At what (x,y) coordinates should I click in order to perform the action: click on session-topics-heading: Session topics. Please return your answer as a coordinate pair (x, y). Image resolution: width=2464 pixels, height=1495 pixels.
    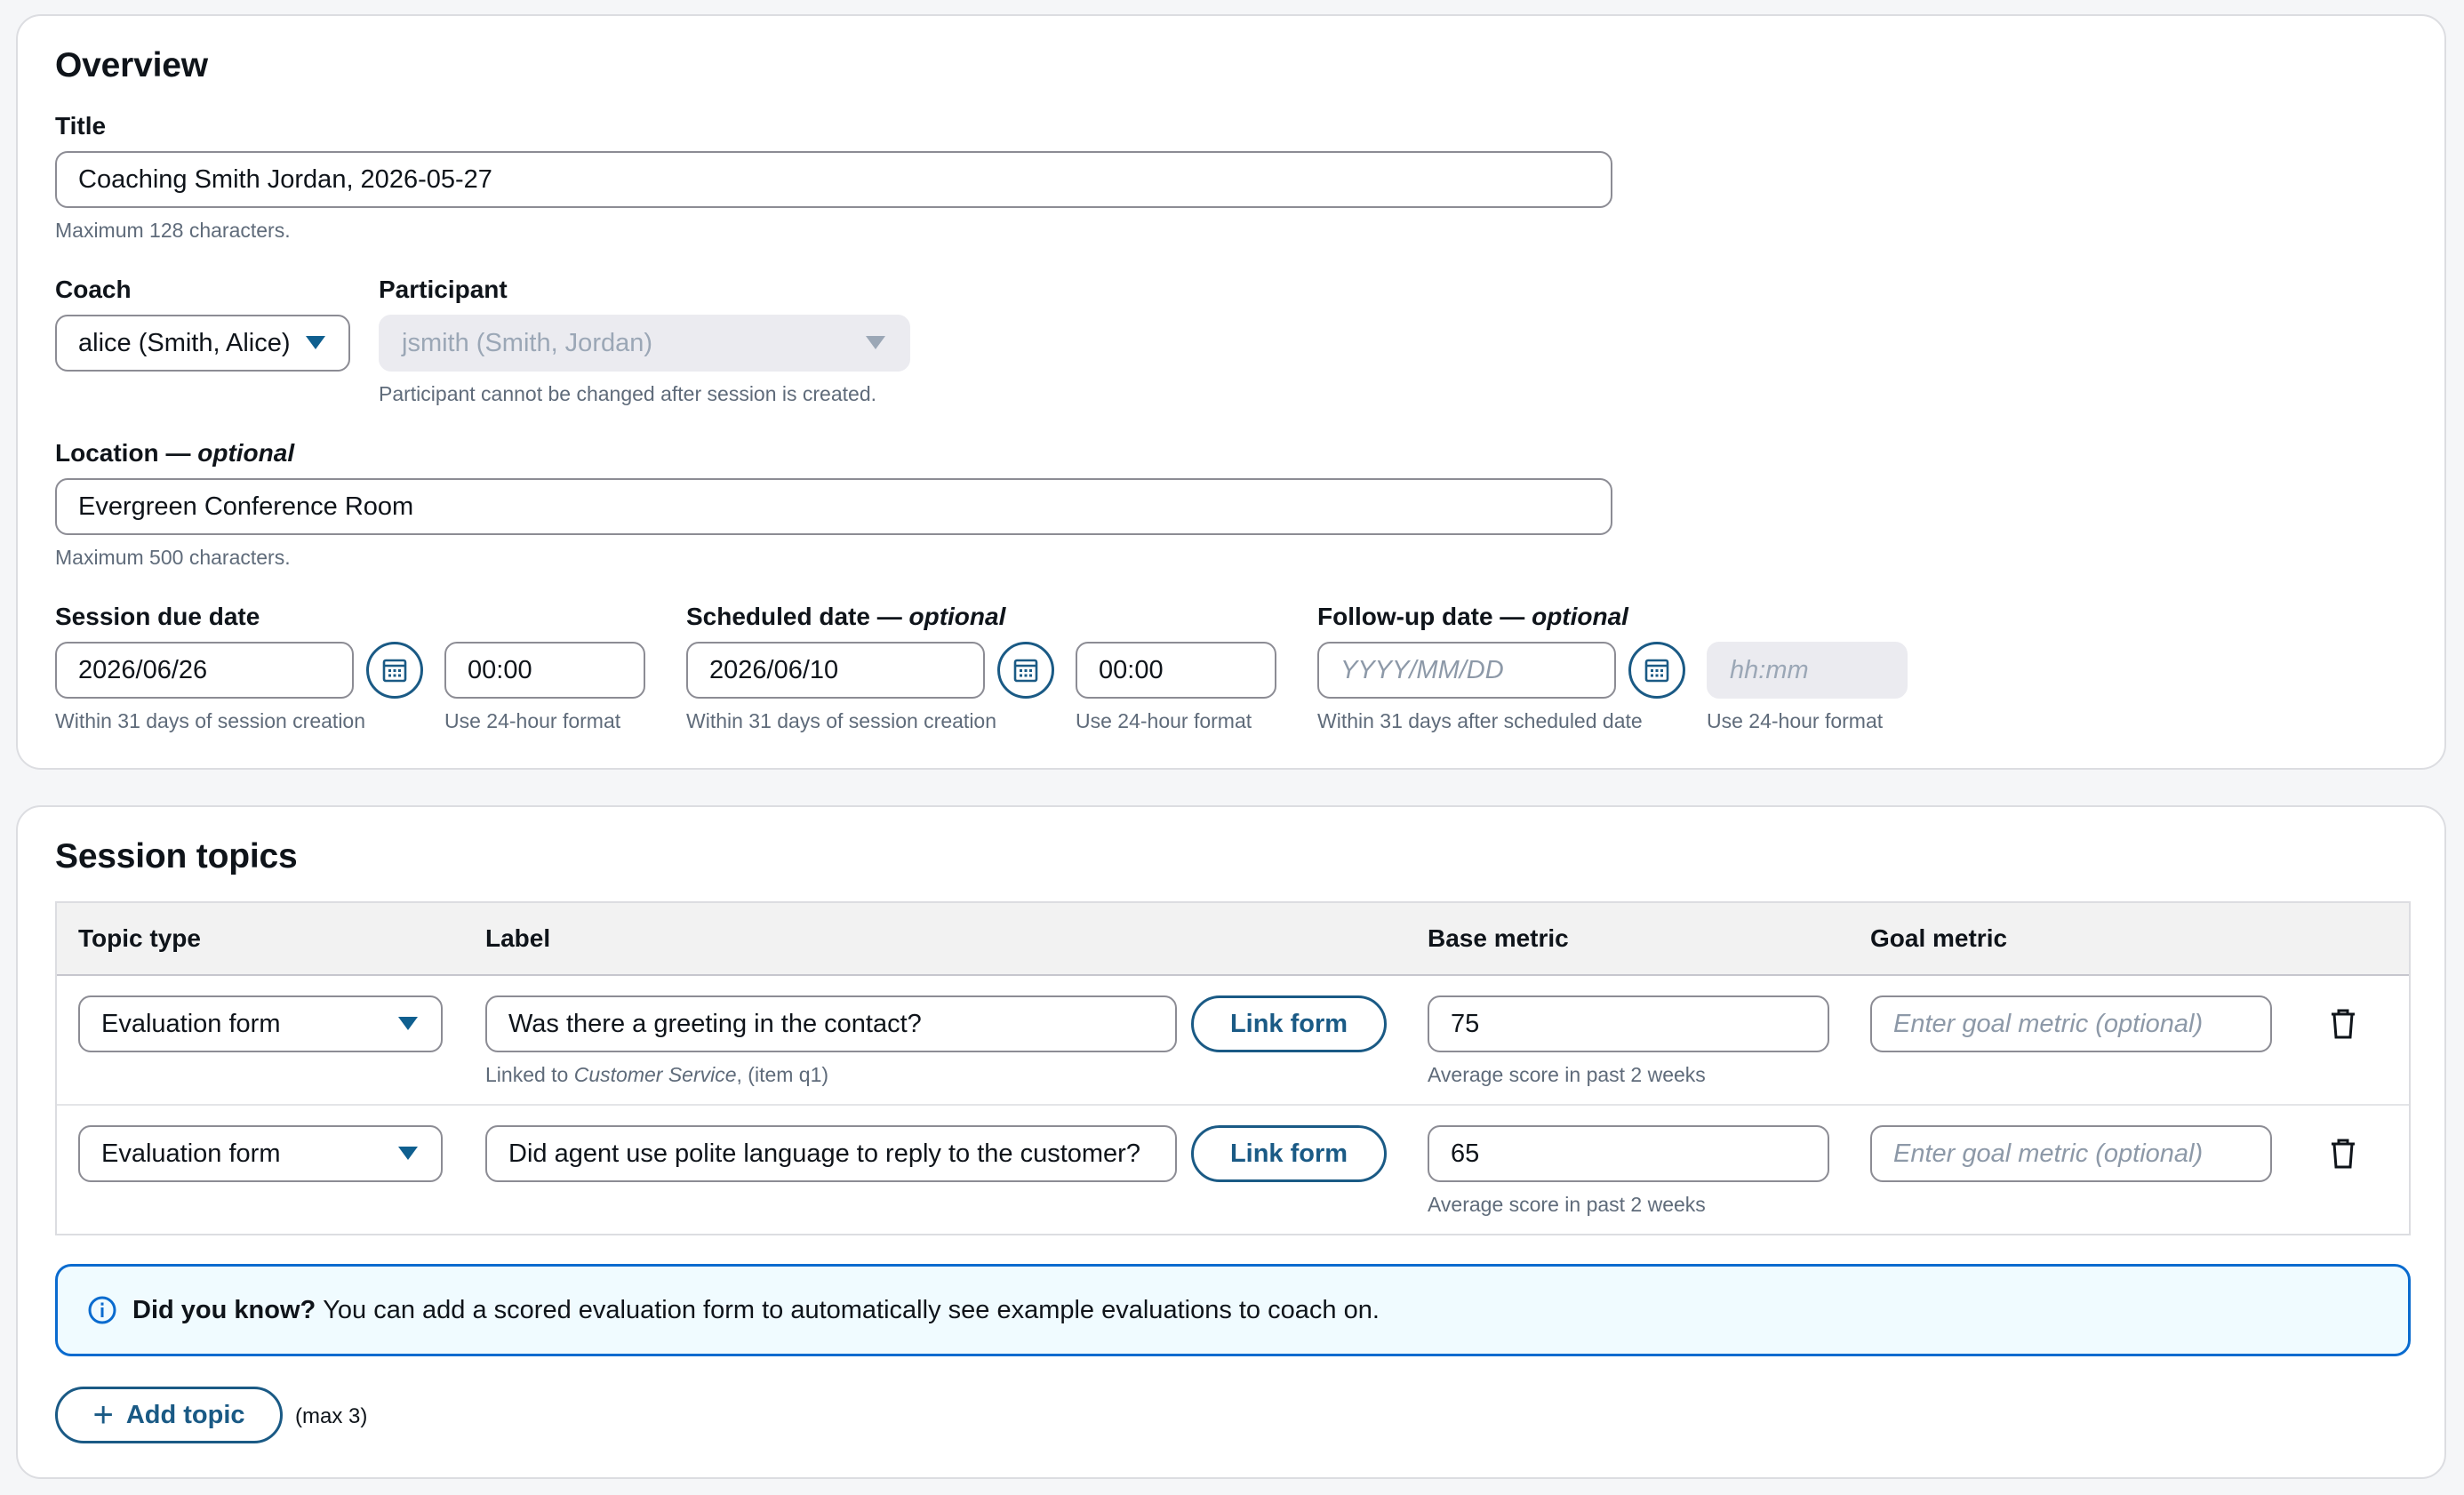
    Looking at the image, I should click on (176, 856).